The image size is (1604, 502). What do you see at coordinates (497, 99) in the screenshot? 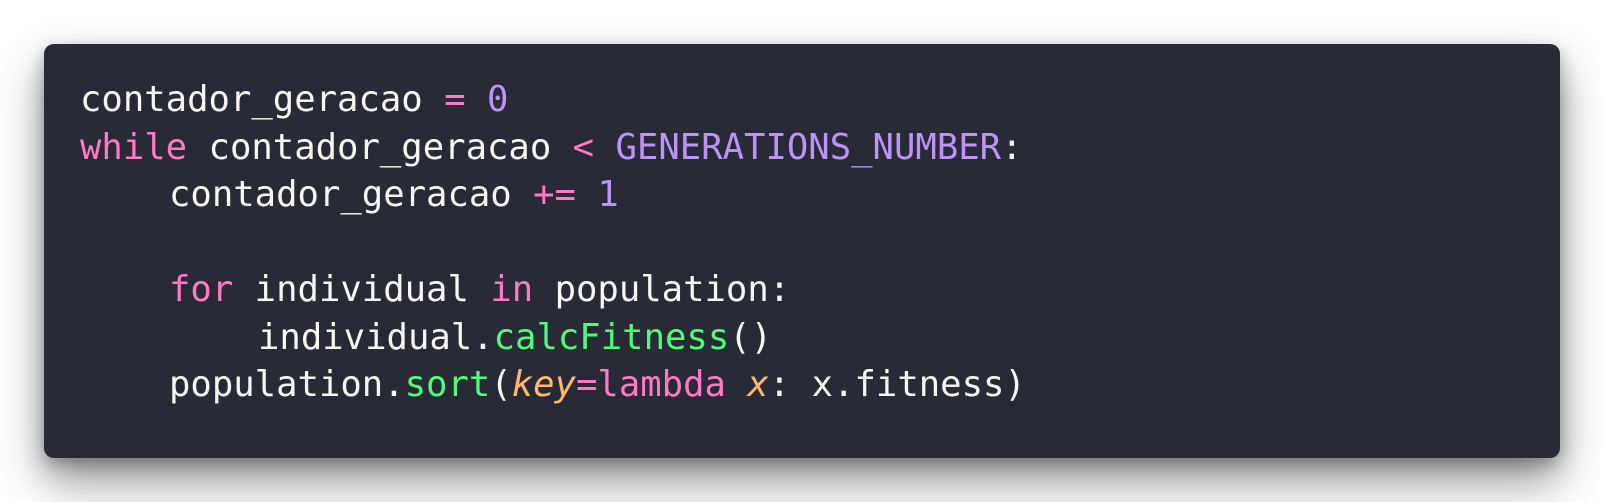
I see `code-token-num: 0` at bounding box center [497, 99].